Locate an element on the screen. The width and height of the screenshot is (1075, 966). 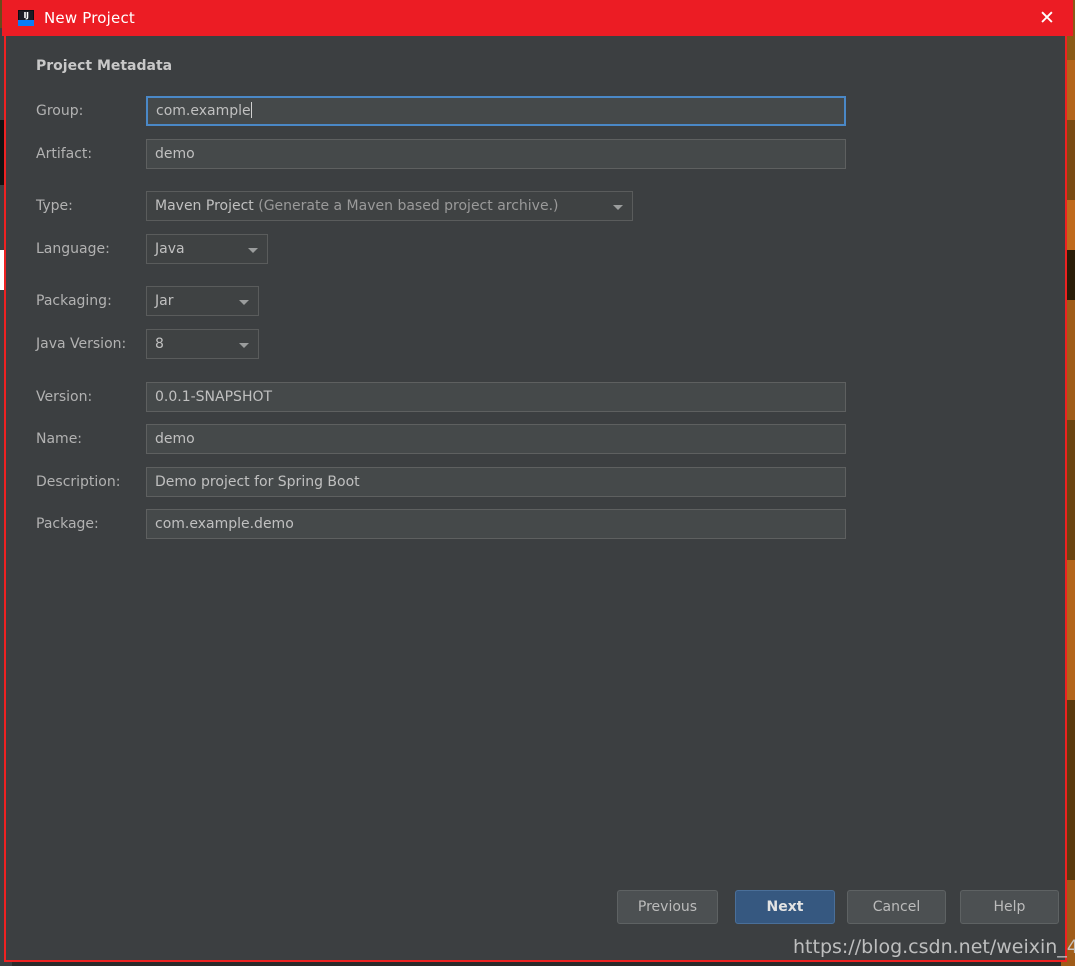
label-version: Version: is located at coordinates (64, 397).